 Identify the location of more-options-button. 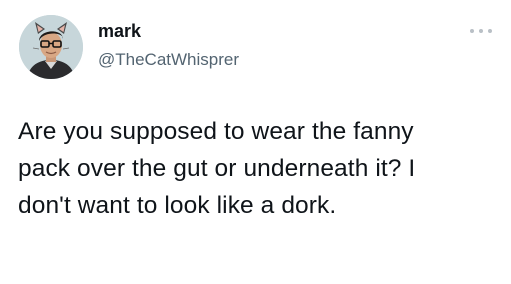
(481, 31).